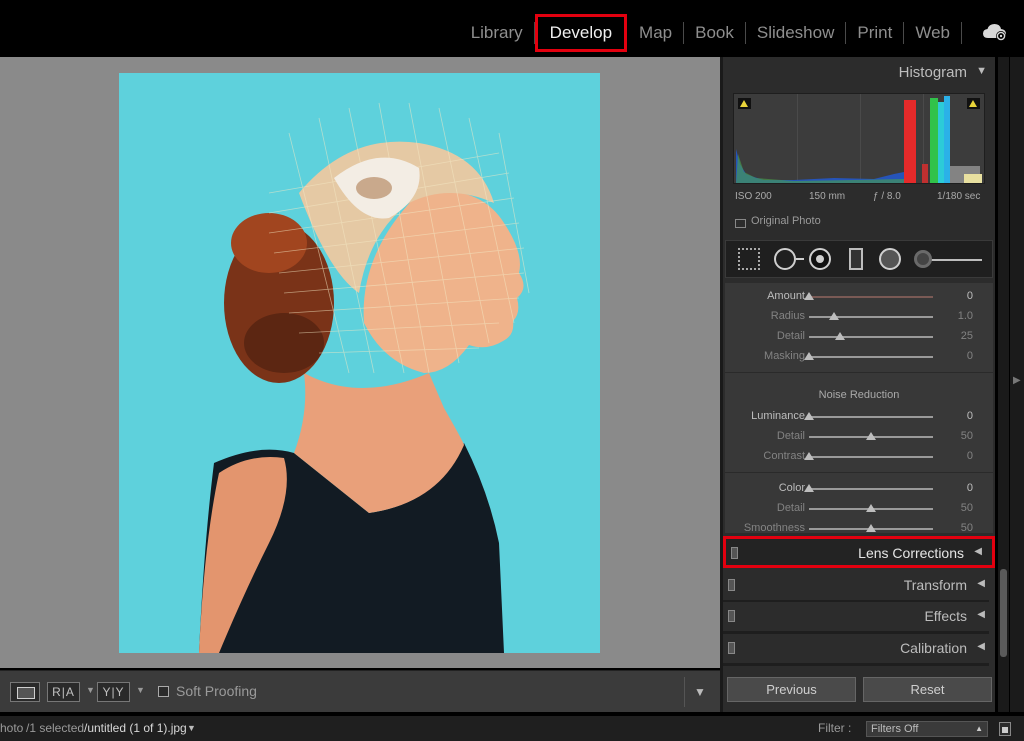 The width and height of the screenshot is (1024, 741). I want to click on panel-scrollbar, so click(1003, 384).